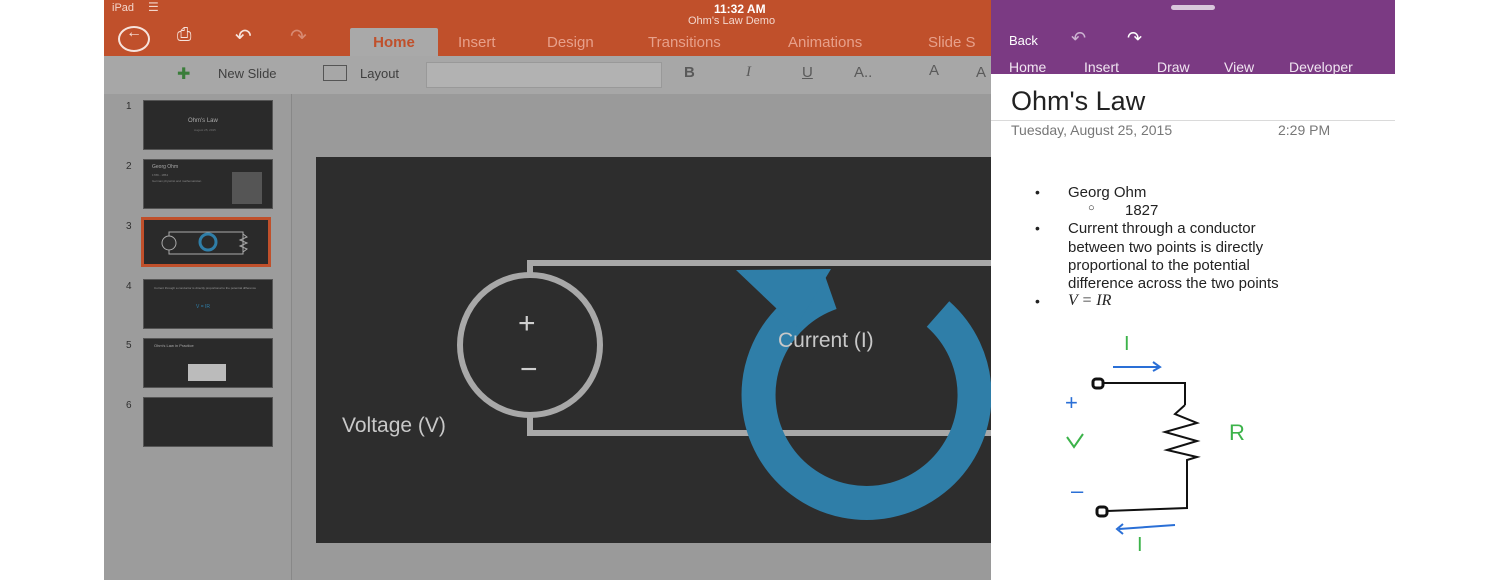 The width and height of the screenshot is (1500, 580). What do you see at coordinates (129, 106) in the screenshot?
I see `slide-number: 1` at bounding box center [129, 106].